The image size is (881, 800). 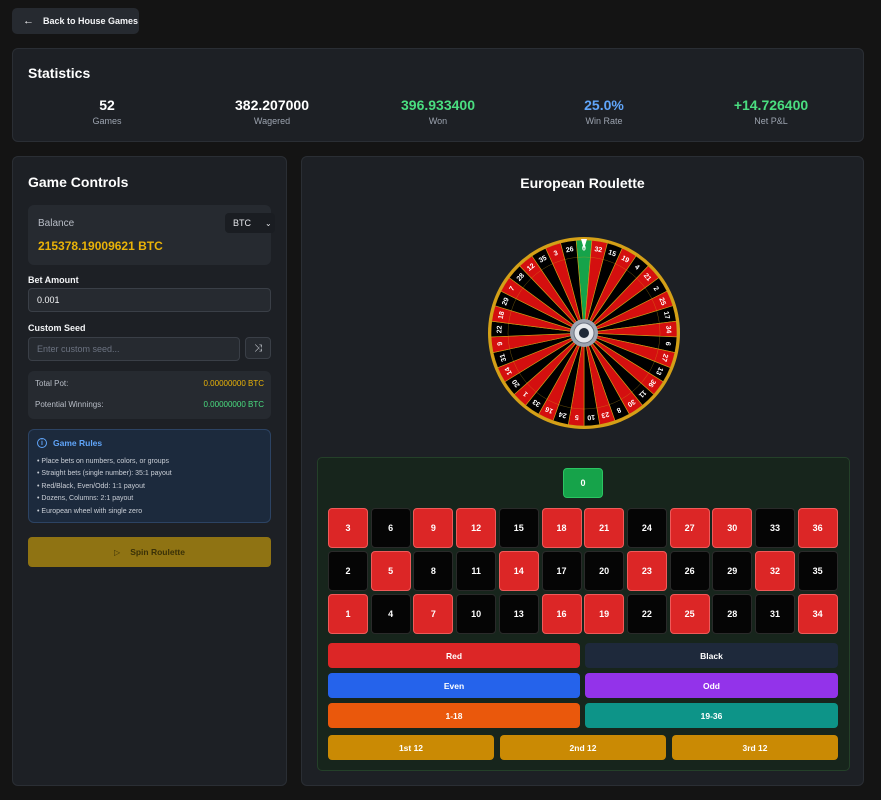 What do you see at coordinates (85, 499) in the screenshot?
I see `rule-item: • Dozens, Columns: 2:1 payout` at bounding box center [85, 499].